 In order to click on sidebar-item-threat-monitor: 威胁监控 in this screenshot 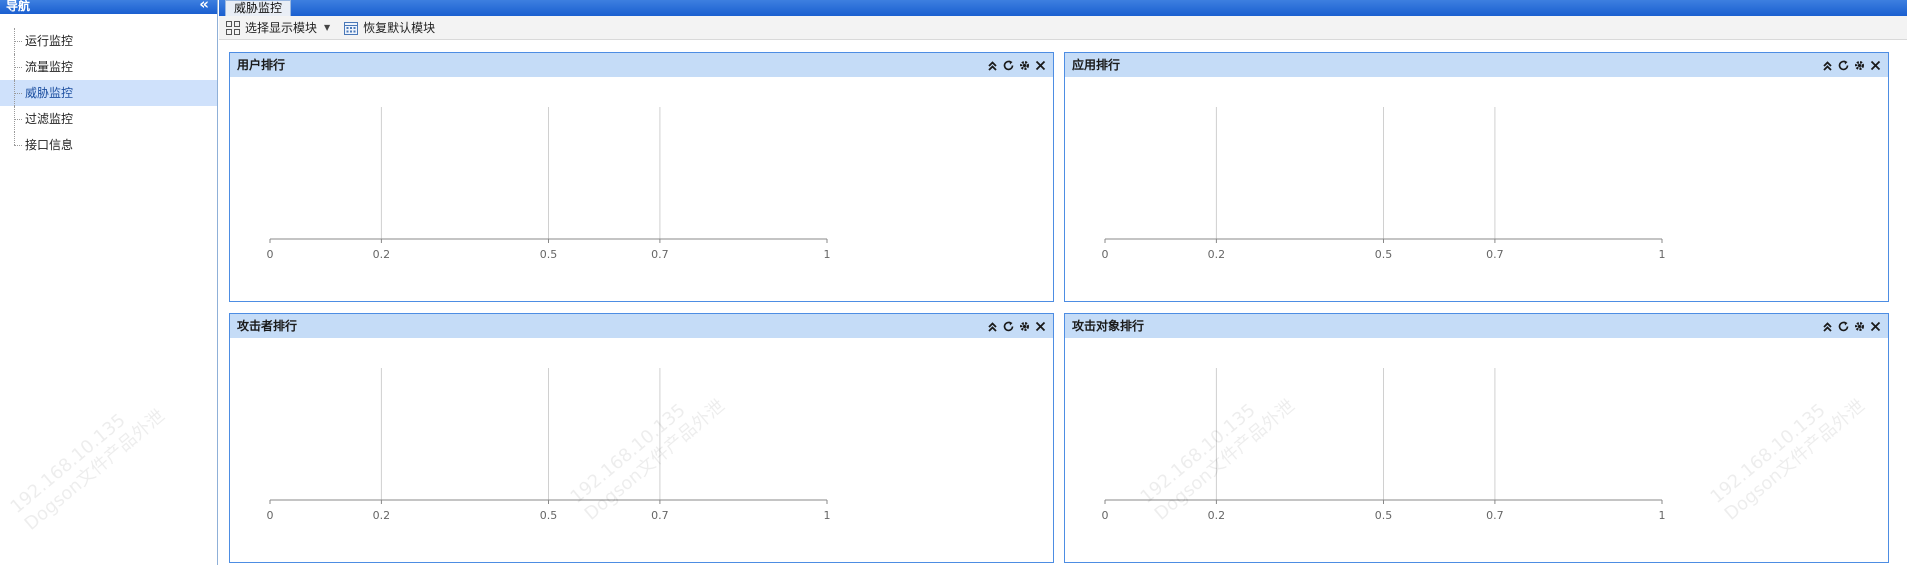, I will do `click(108, 93)`.